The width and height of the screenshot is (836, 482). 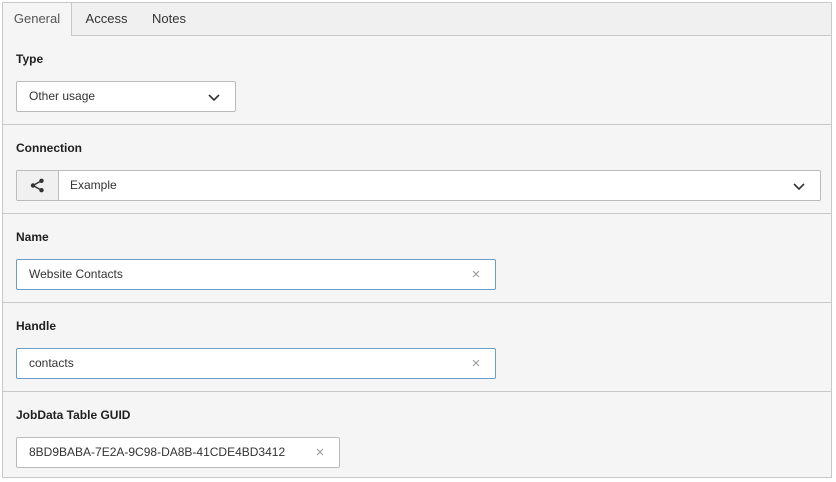 What do you see at coordinates (30, 59) in the screenshot?
I see `type-label: Type` at bounding box center [30, 59].